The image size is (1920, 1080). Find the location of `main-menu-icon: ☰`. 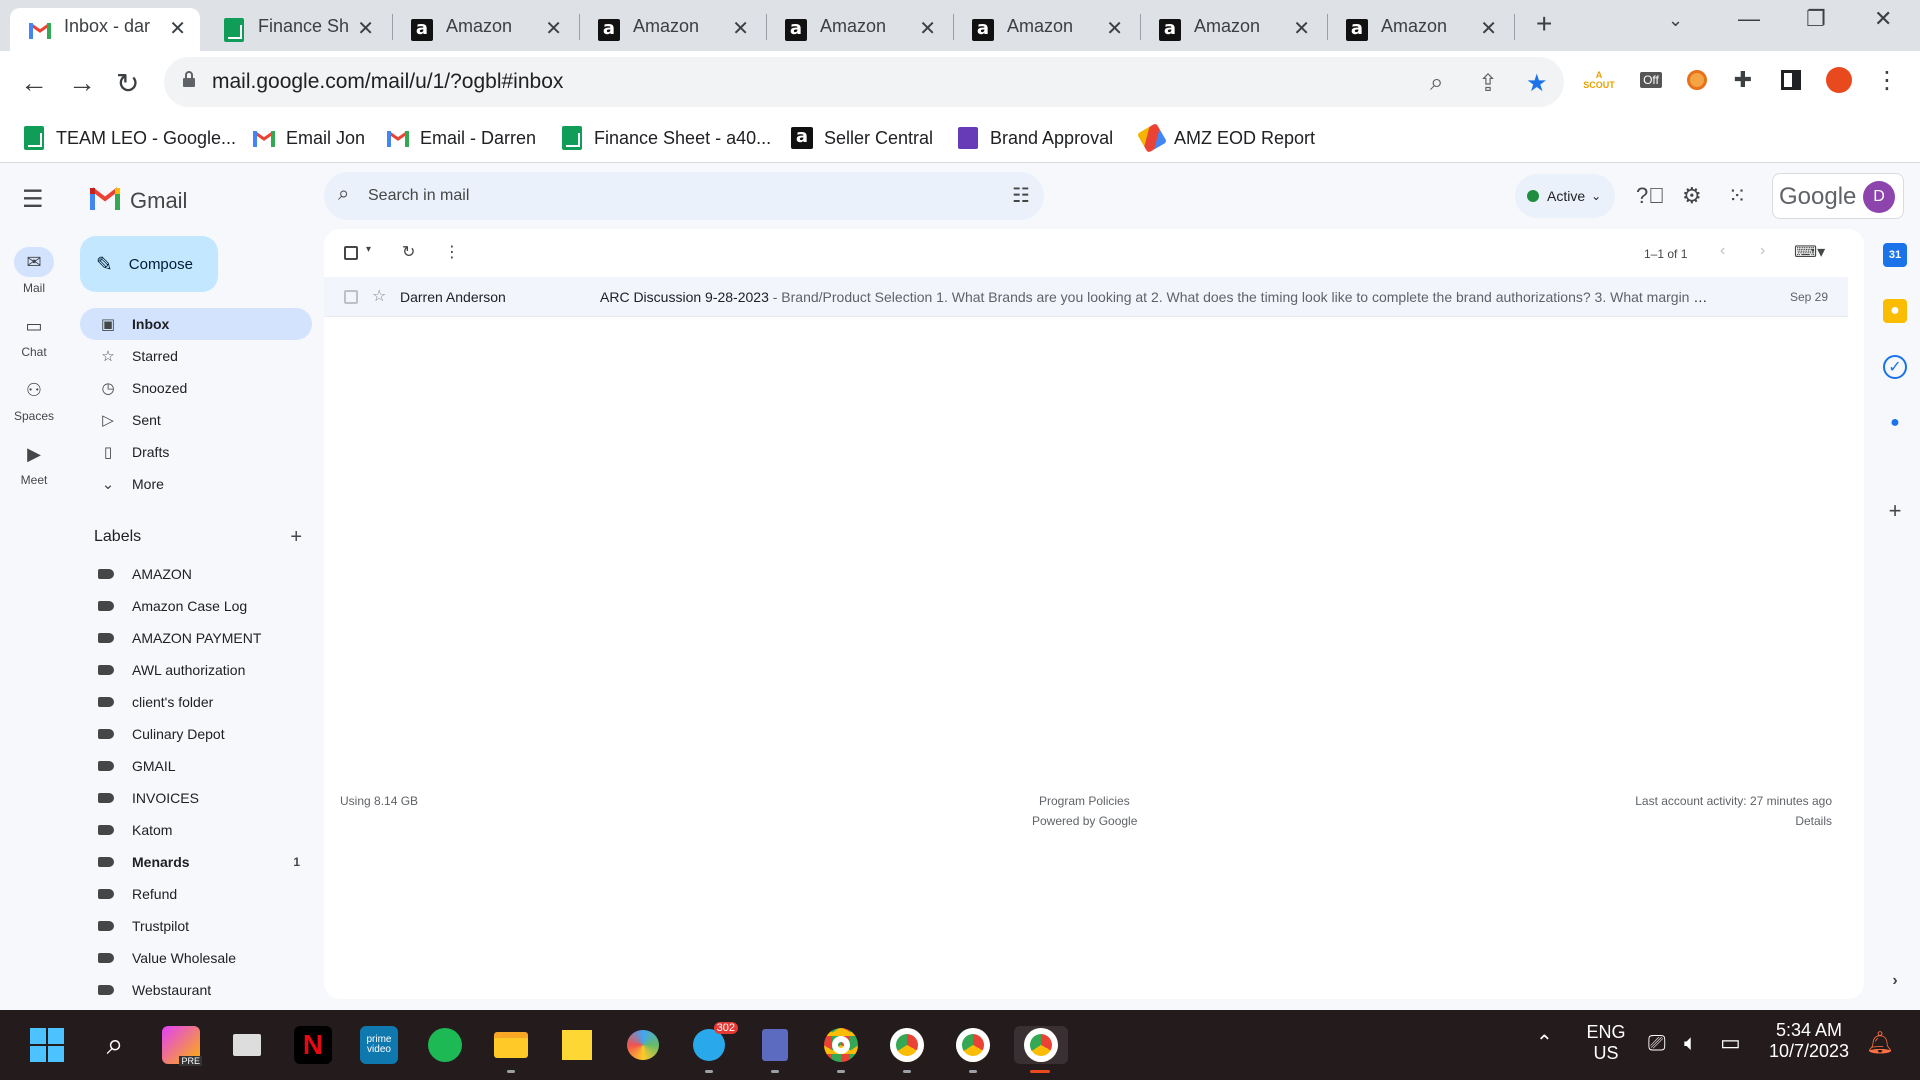

main-menu-icon: ☰ is located at coordinates (33, 199).